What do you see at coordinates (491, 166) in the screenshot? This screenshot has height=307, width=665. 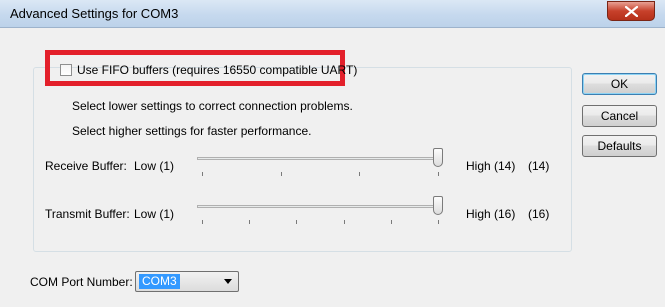 I see `receive-high-label: High (14)` at bounding box center [491, 166].